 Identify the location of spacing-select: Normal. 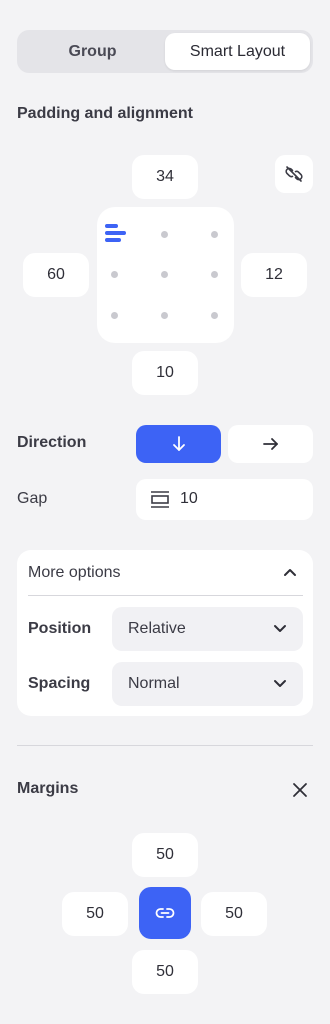
(207, 684).